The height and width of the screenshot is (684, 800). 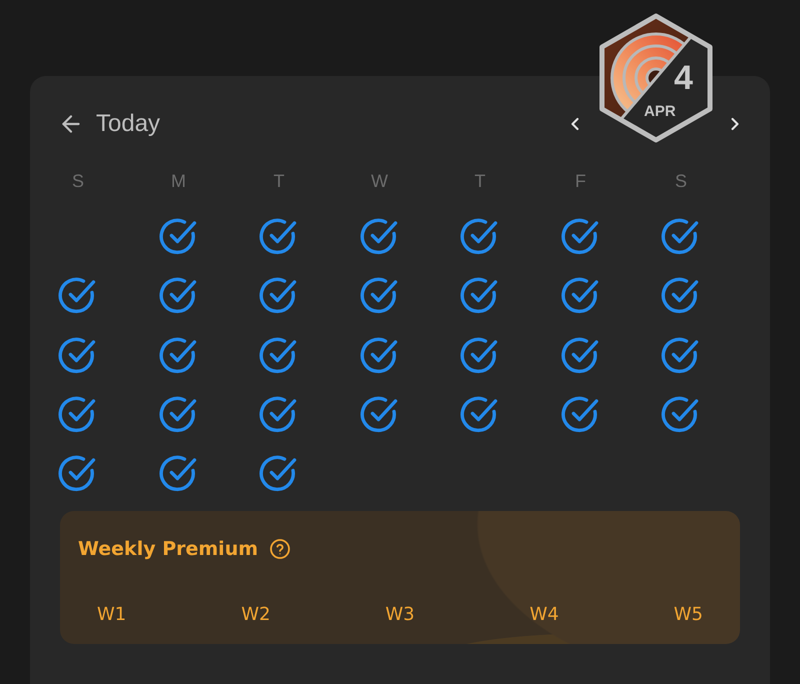 I want to click on weekday-label: W, so click(x=379, y=181).